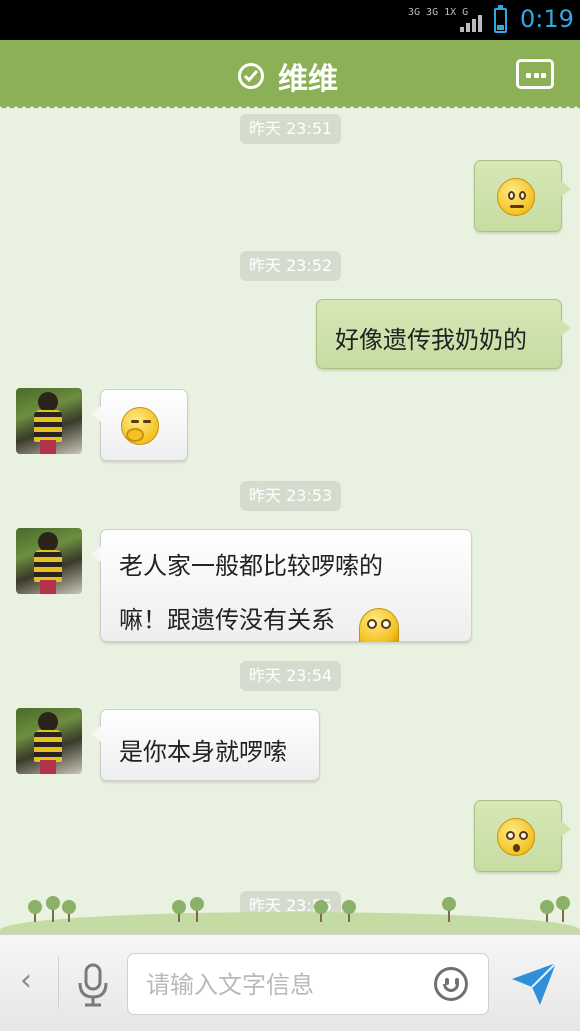 This screenshot has width=580, height=1031. Describe the element at coordinates (291, 129) in the screenshot. I see `timestamp: 昨天 23:51` at that location.